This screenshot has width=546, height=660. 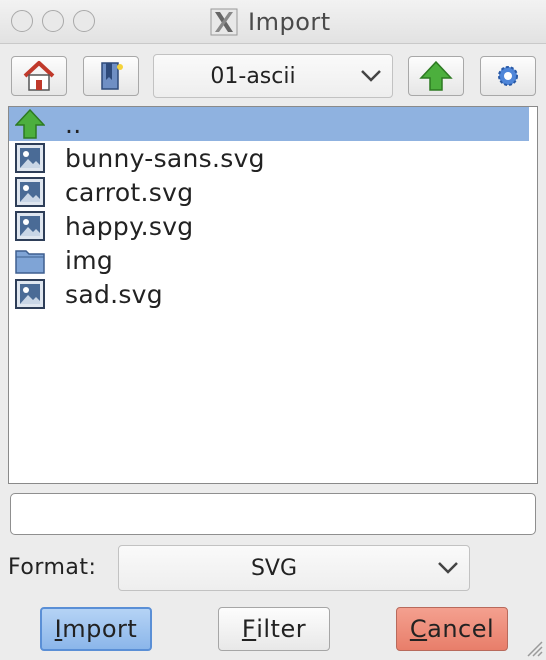 What do you see at coordinates (100, 629) in the screenshot?
I see `import-label: mport` at bounding box center [100, 629].